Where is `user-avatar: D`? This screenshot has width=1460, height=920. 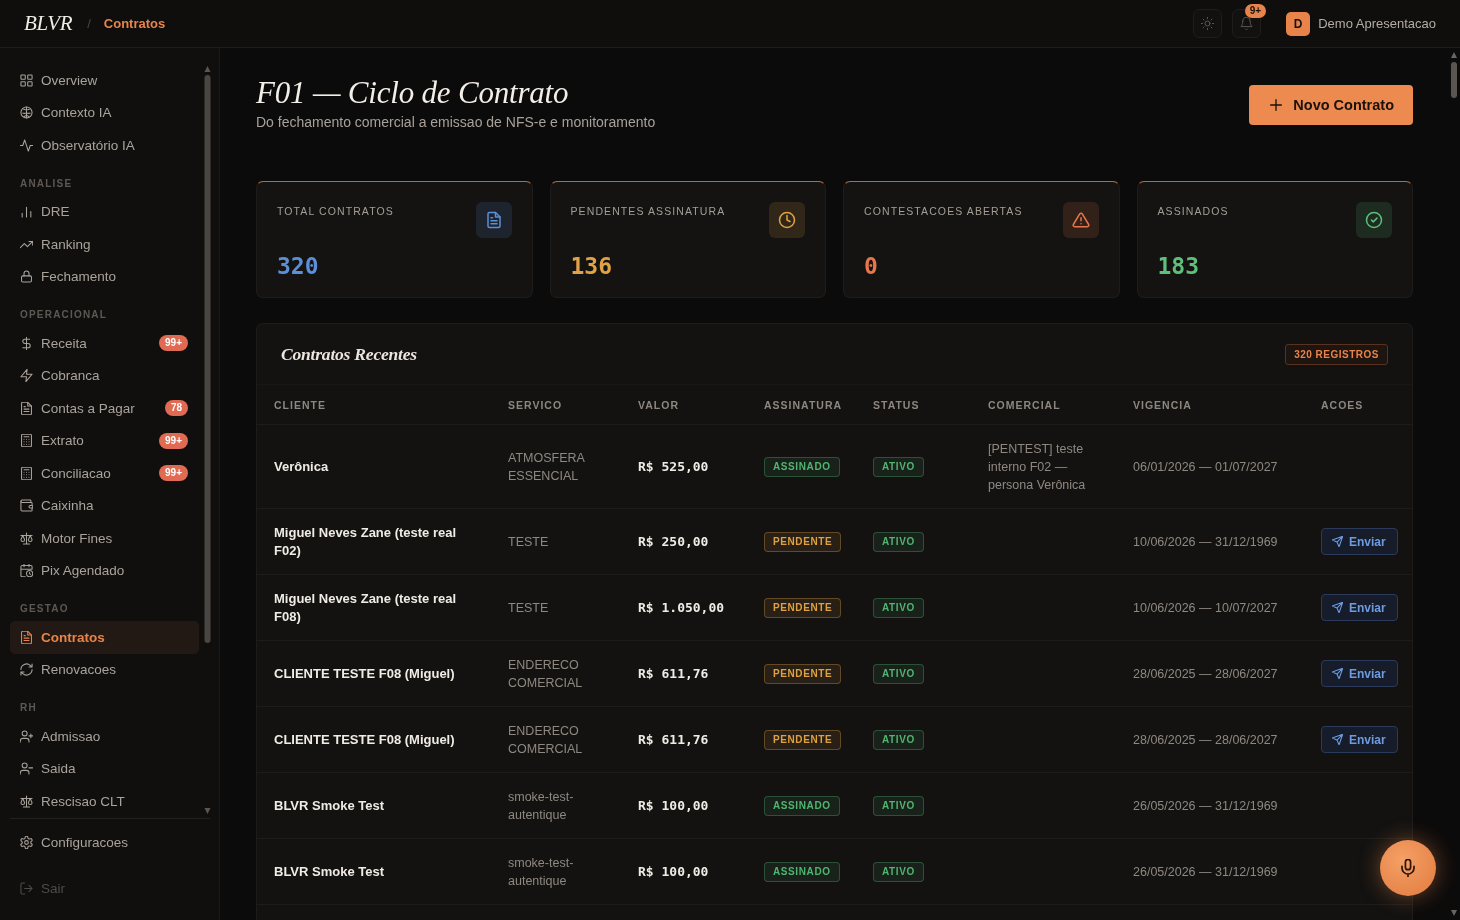 user-avatar: D is located at coordinates (1298, 23).